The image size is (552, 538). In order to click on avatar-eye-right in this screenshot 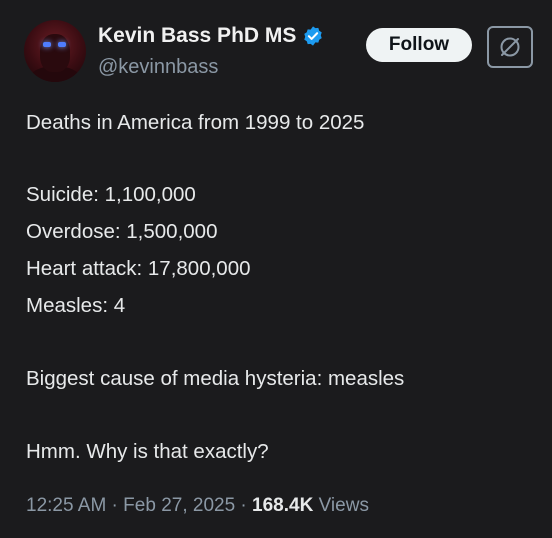, I will do `click(62, 44)`.